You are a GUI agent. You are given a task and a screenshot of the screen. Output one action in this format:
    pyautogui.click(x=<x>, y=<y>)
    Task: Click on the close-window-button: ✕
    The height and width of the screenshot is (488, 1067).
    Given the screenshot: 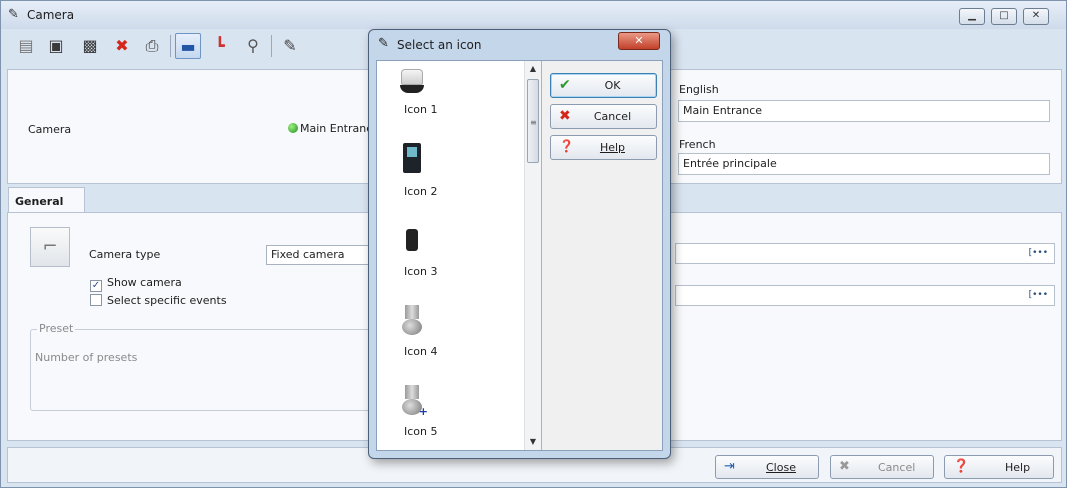 What is the action you would take?
    pyautogui.click(x=1036, y=16)
    